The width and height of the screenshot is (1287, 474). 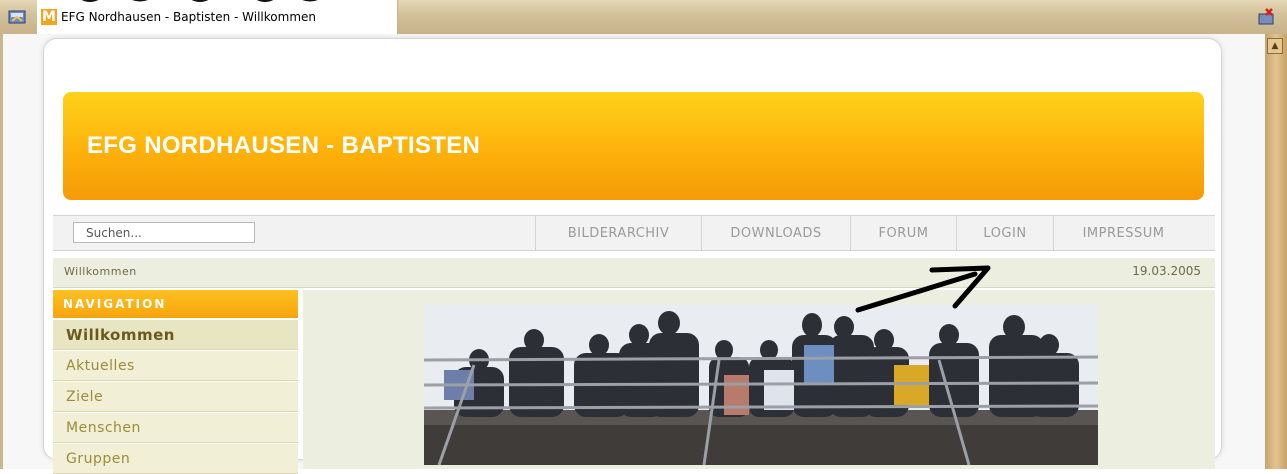 I want to click on scroll-up-arrow-icon: ▲, so click(x=1275, y=46).